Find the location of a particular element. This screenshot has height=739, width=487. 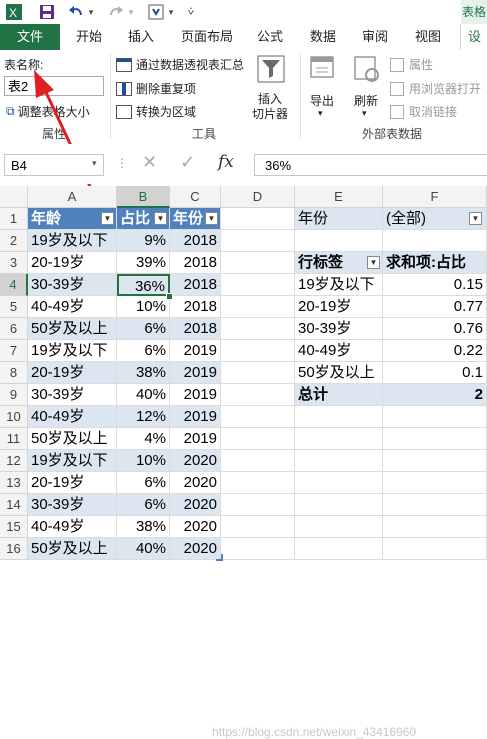

column-header-d: D is located at coordinates (258, 197).